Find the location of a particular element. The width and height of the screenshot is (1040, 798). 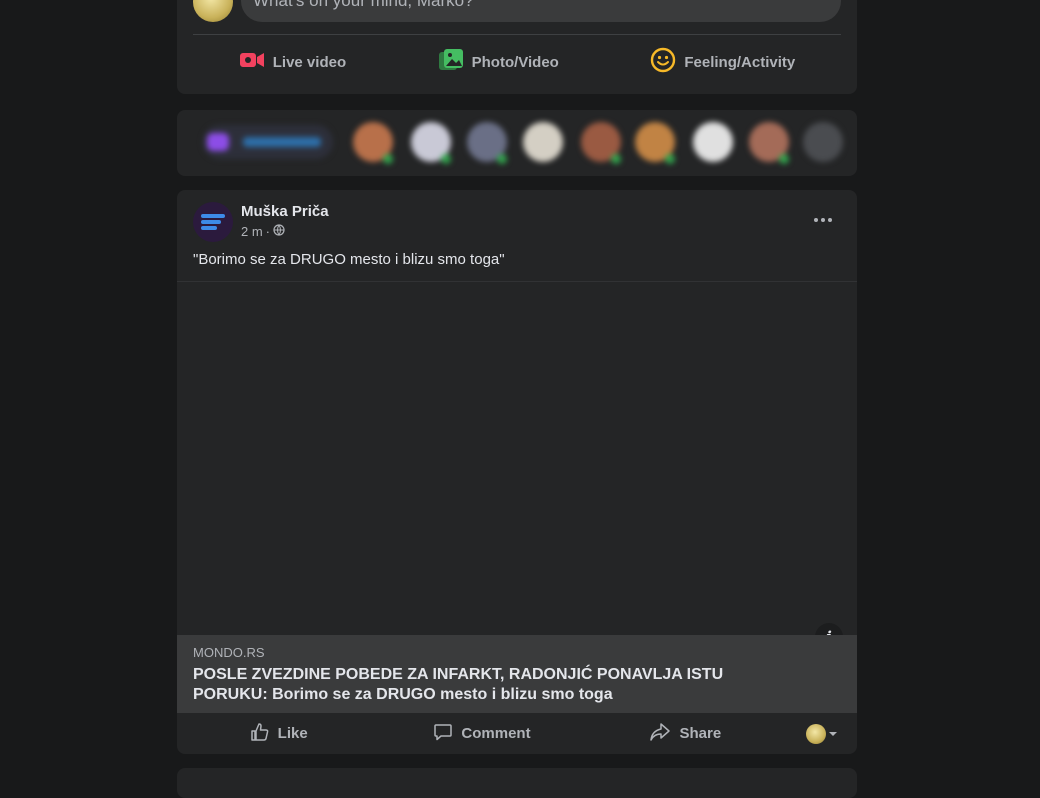

post-as-selector is located at coordinates (822, 733).